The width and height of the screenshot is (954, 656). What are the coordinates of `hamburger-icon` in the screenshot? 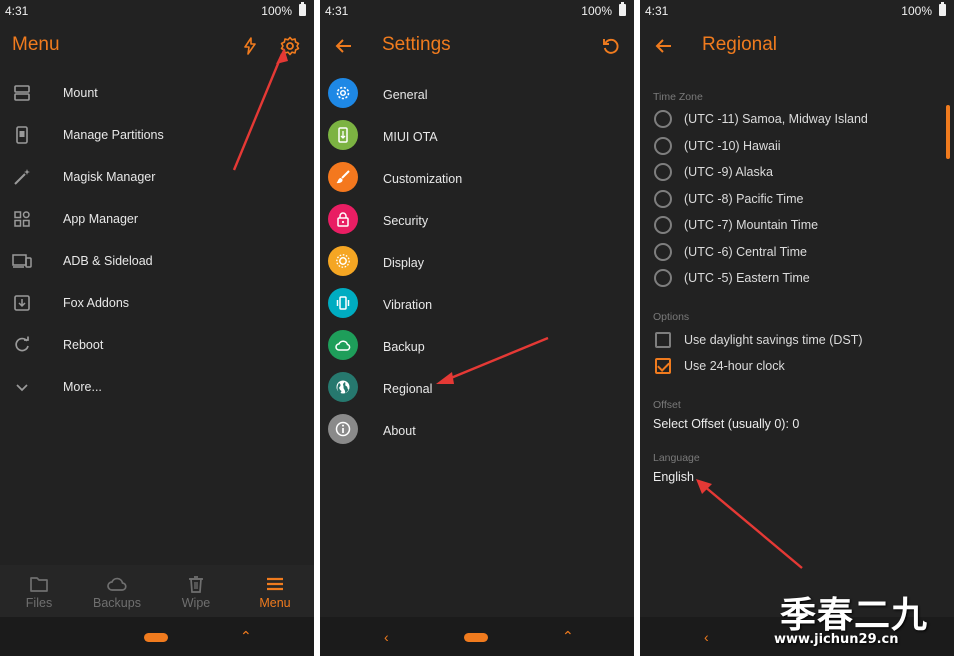 It's located at (275, 584).